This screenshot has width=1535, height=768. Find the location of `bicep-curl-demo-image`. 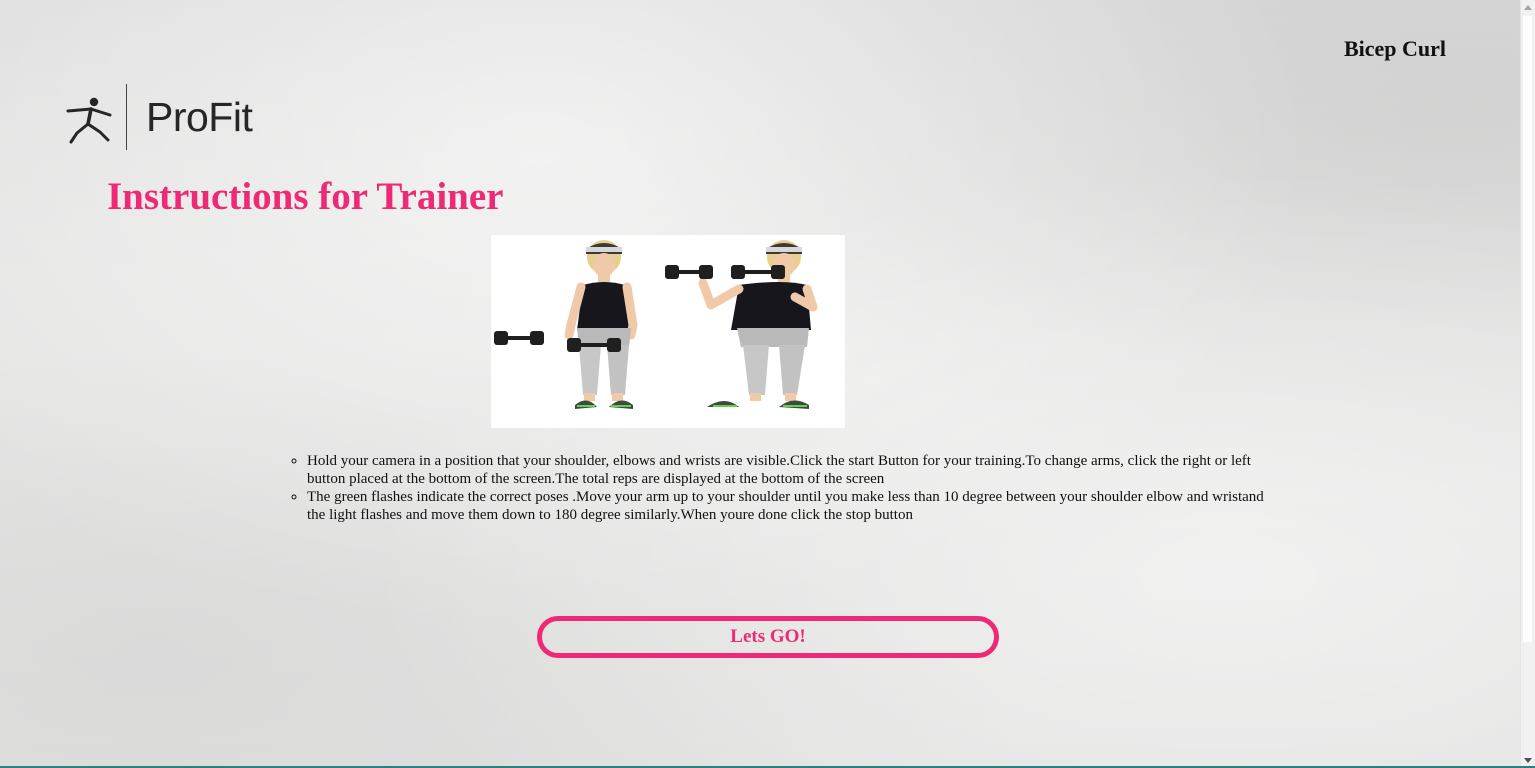

bicep-curl-demo-image is located at coordinates (668, 331).